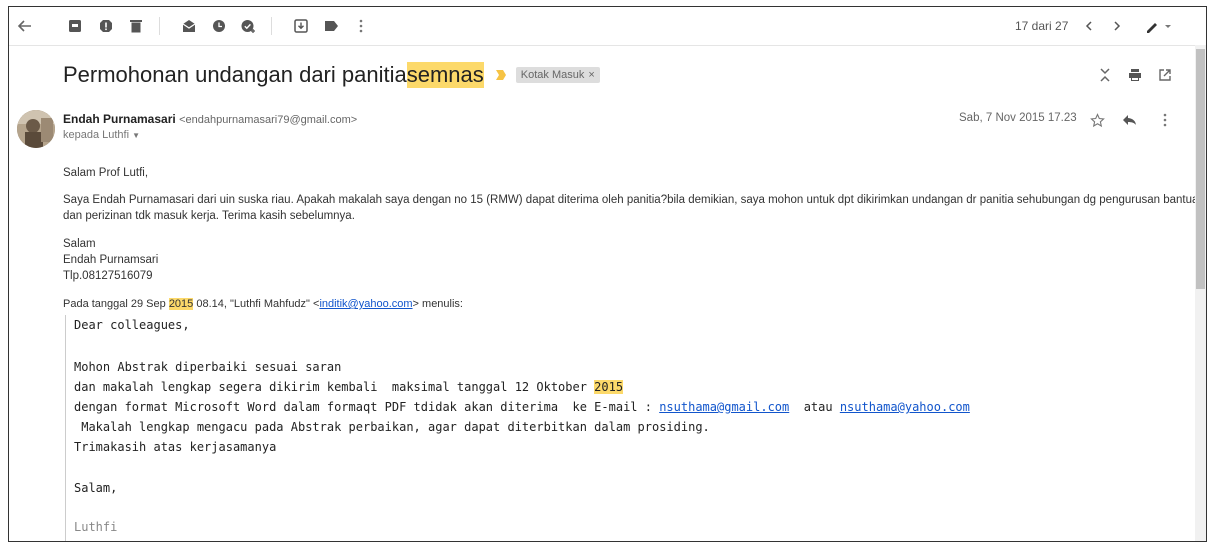  Describe the element at coordinates (1165, 75) in the screenshot. I see `open-new-window-icon` at that location.